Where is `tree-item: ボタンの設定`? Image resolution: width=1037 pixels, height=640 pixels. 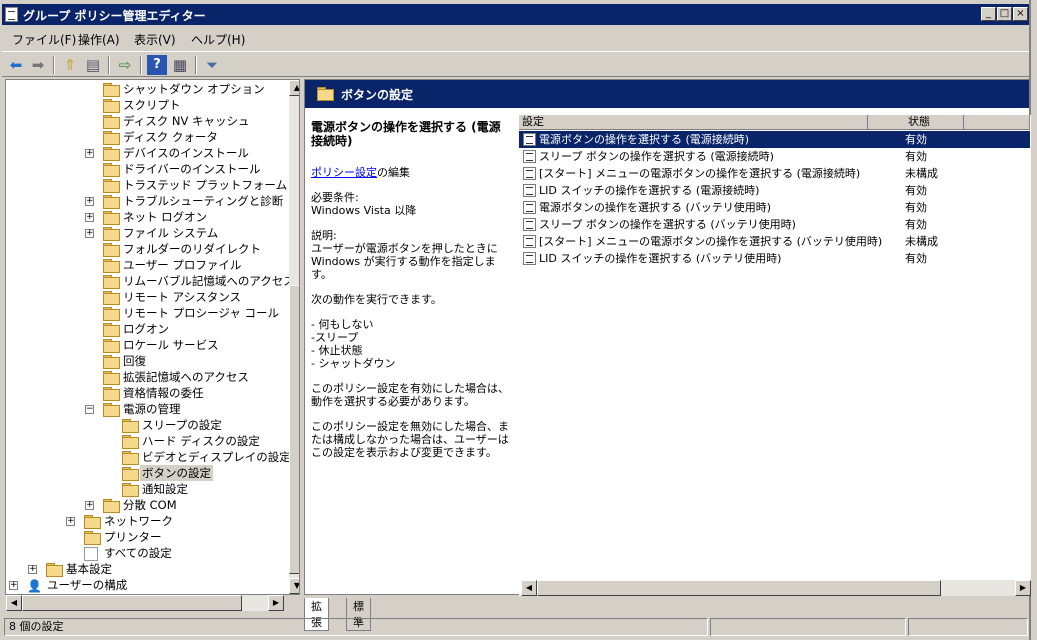 tree-item: ボタンの設定 is located at coordinates (147, 473).